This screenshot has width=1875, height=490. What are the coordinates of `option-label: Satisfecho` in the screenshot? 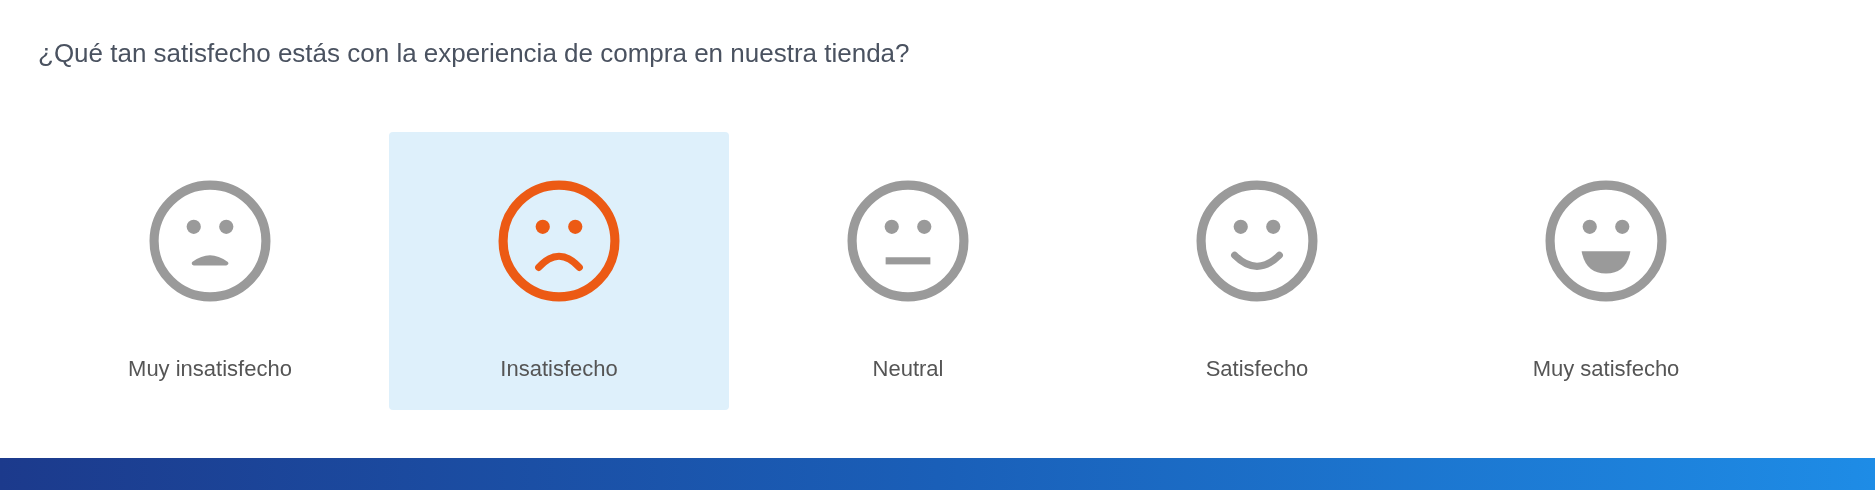 It's located at (1257, 369).